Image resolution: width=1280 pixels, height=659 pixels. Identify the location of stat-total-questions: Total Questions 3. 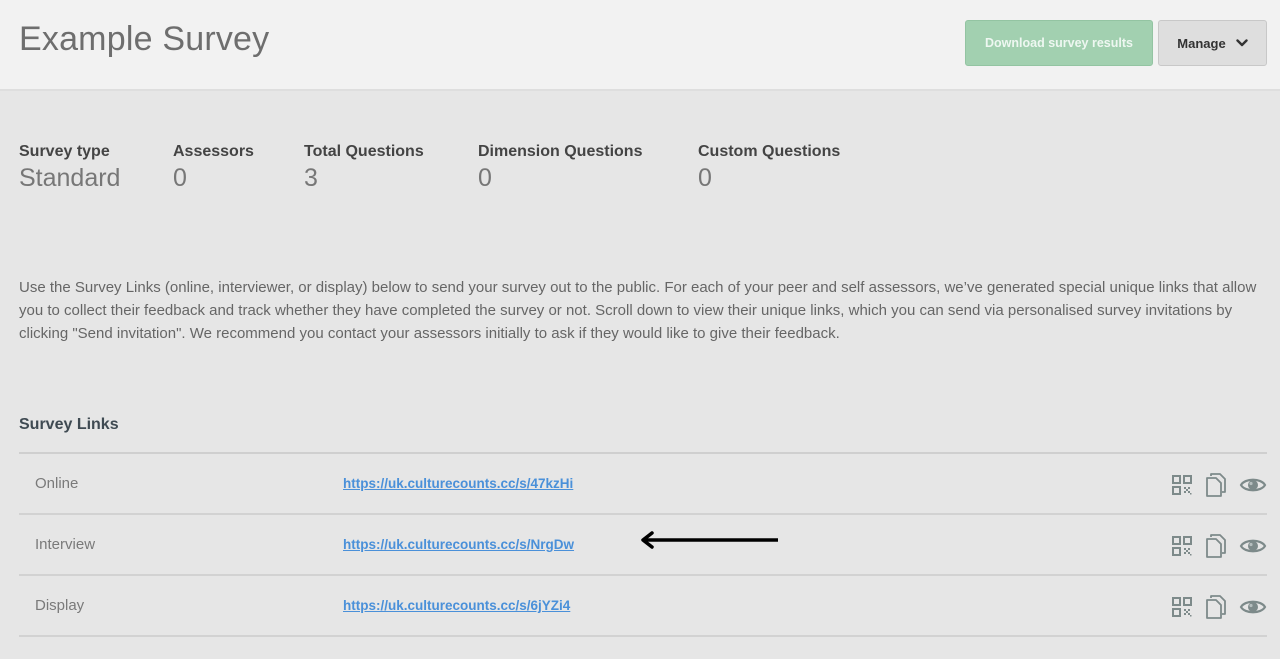
(364, 168).